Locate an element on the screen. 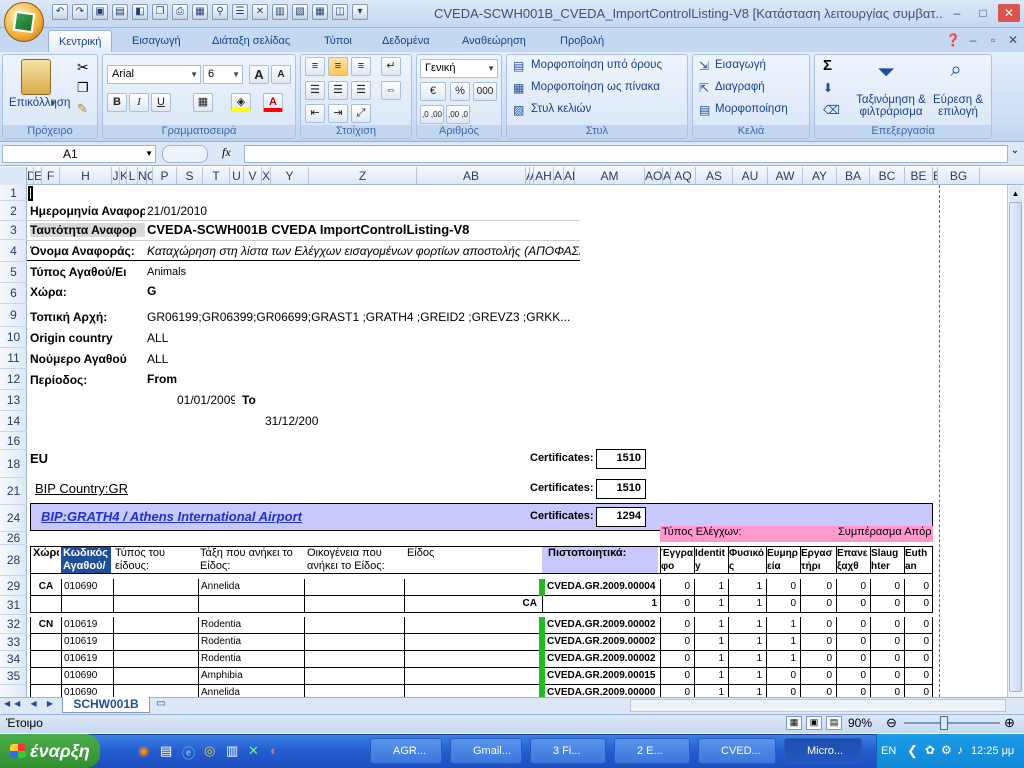 The width and height of the screenshot is (1024, 768). grow-font-button: A is located at coordinates (259, 74).